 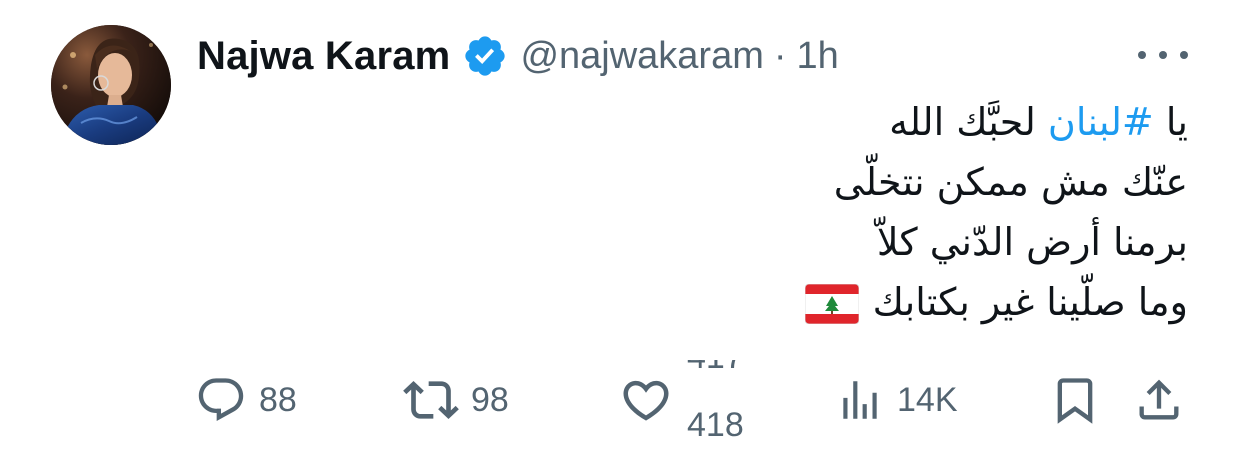 I want to click on author-handle: @najwakaram, so click(x=641, y=56).